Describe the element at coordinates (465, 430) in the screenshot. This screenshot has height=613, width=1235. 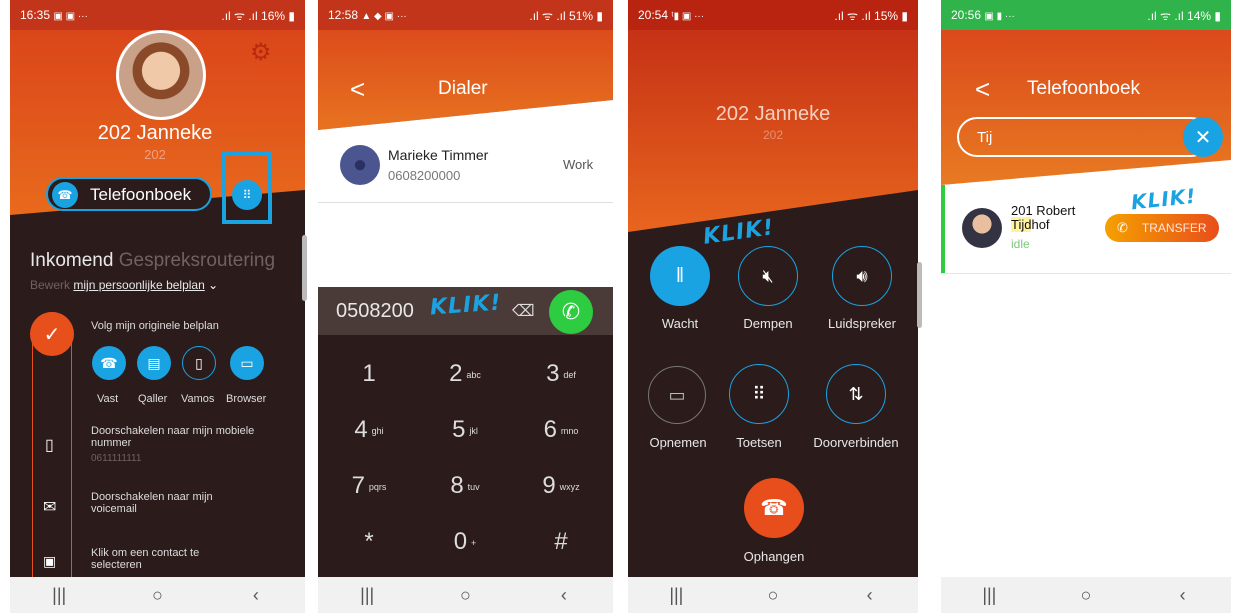
I see `key-5: 5 jkl` at that location.